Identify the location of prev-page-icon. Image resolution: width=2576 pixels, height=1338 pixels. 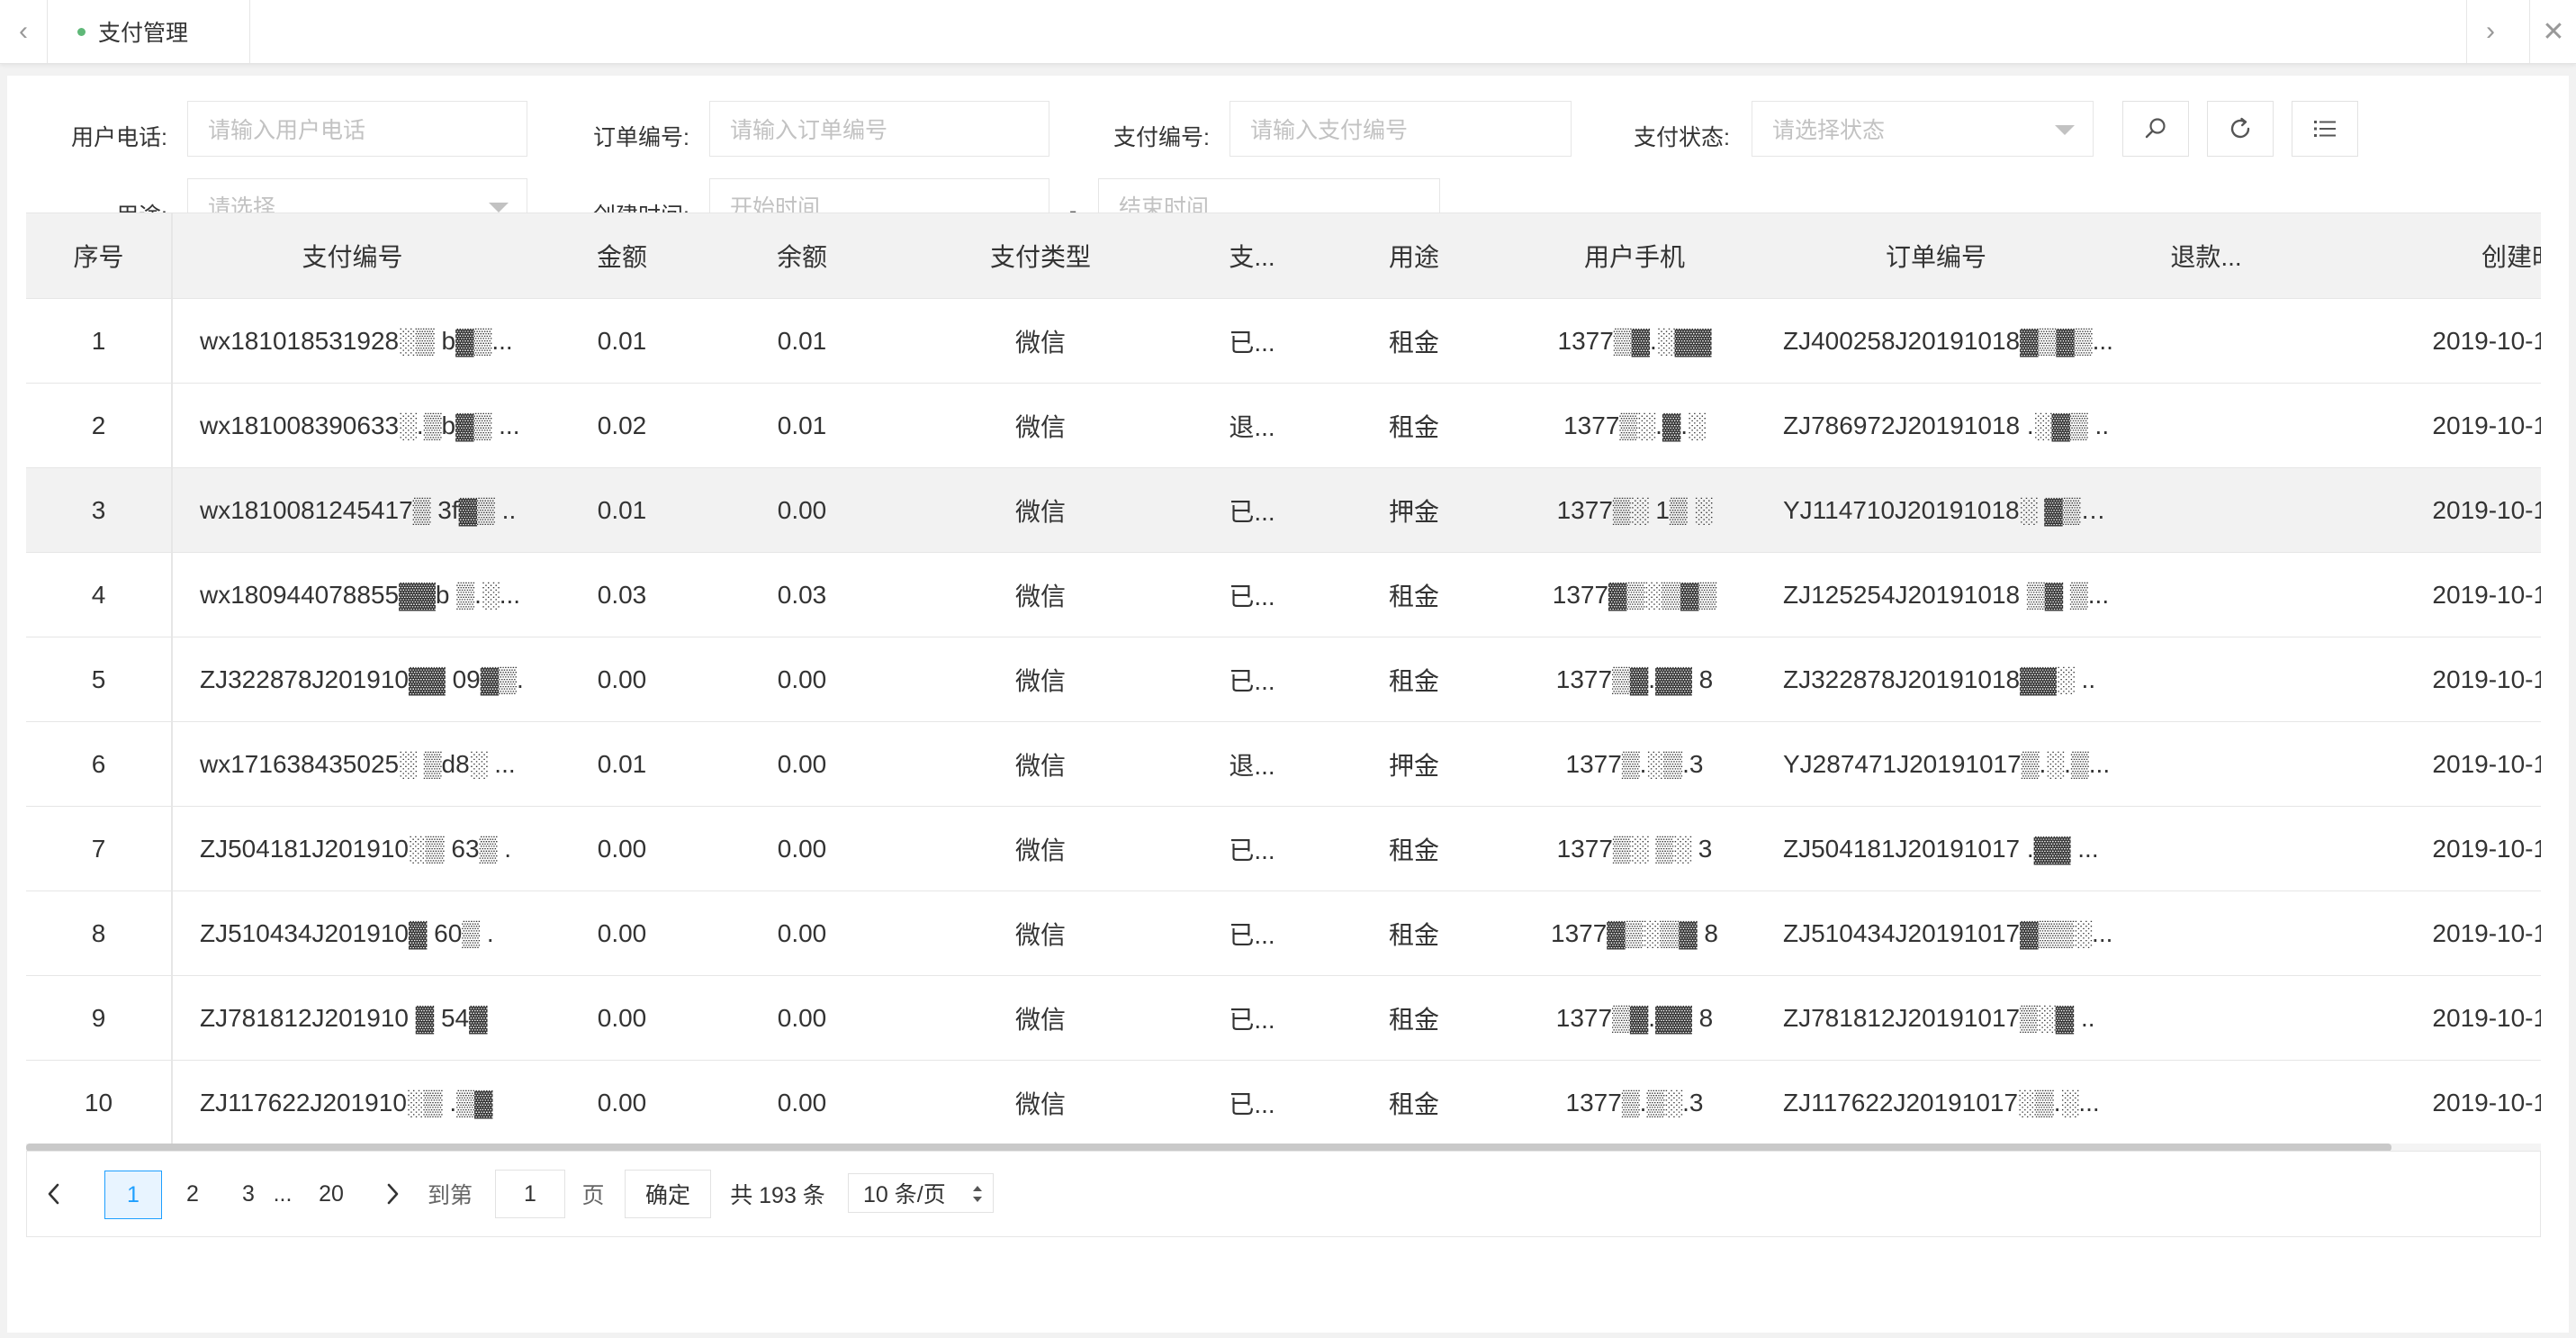
(54, 1194).